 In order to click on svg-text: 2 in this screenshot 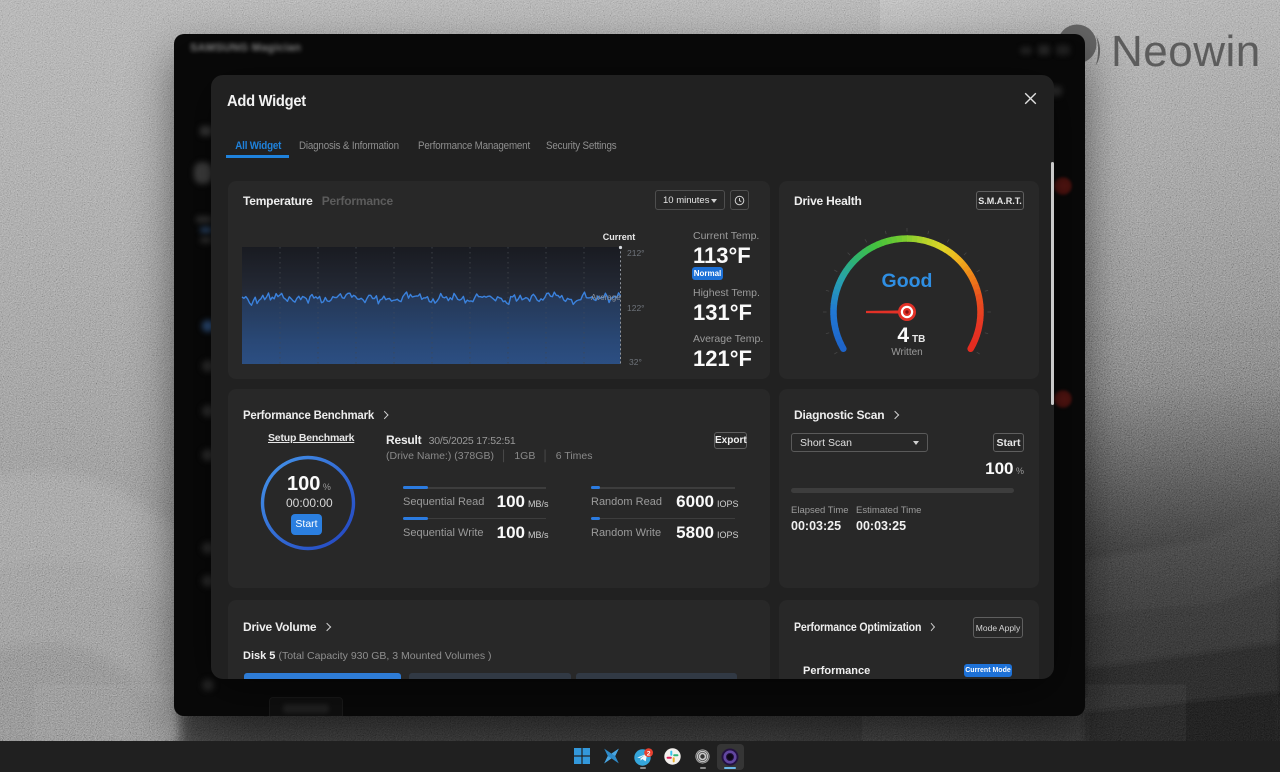, I will do `click(649, 753)`.